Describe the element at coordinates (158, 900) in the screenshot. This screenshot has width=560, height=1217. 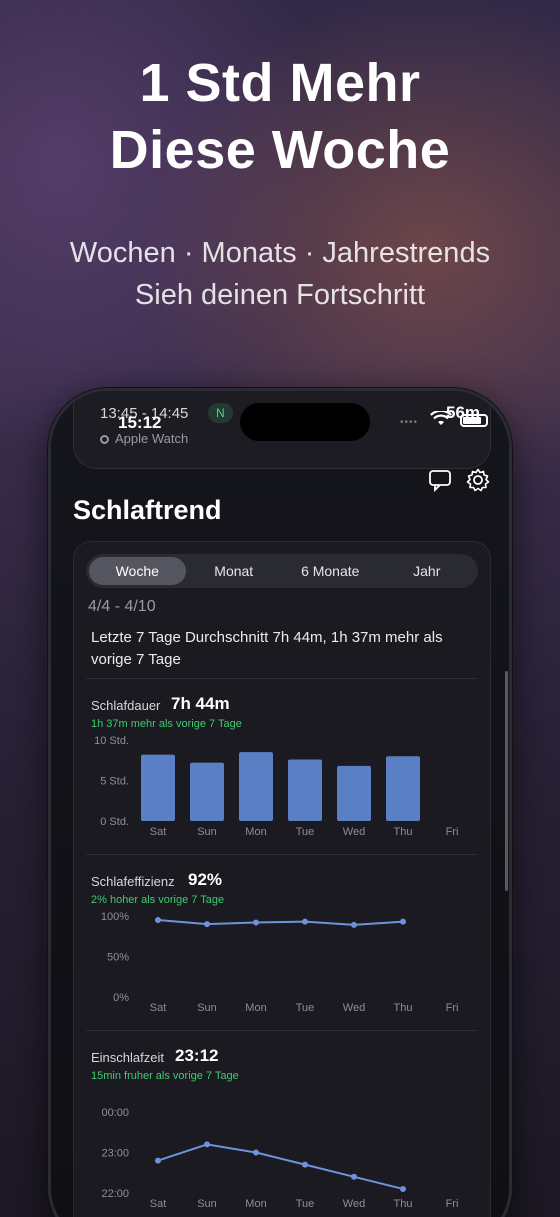
I see `sleep-efficiency-delta: 2% hoher als vorige 7 Tage` at that location.